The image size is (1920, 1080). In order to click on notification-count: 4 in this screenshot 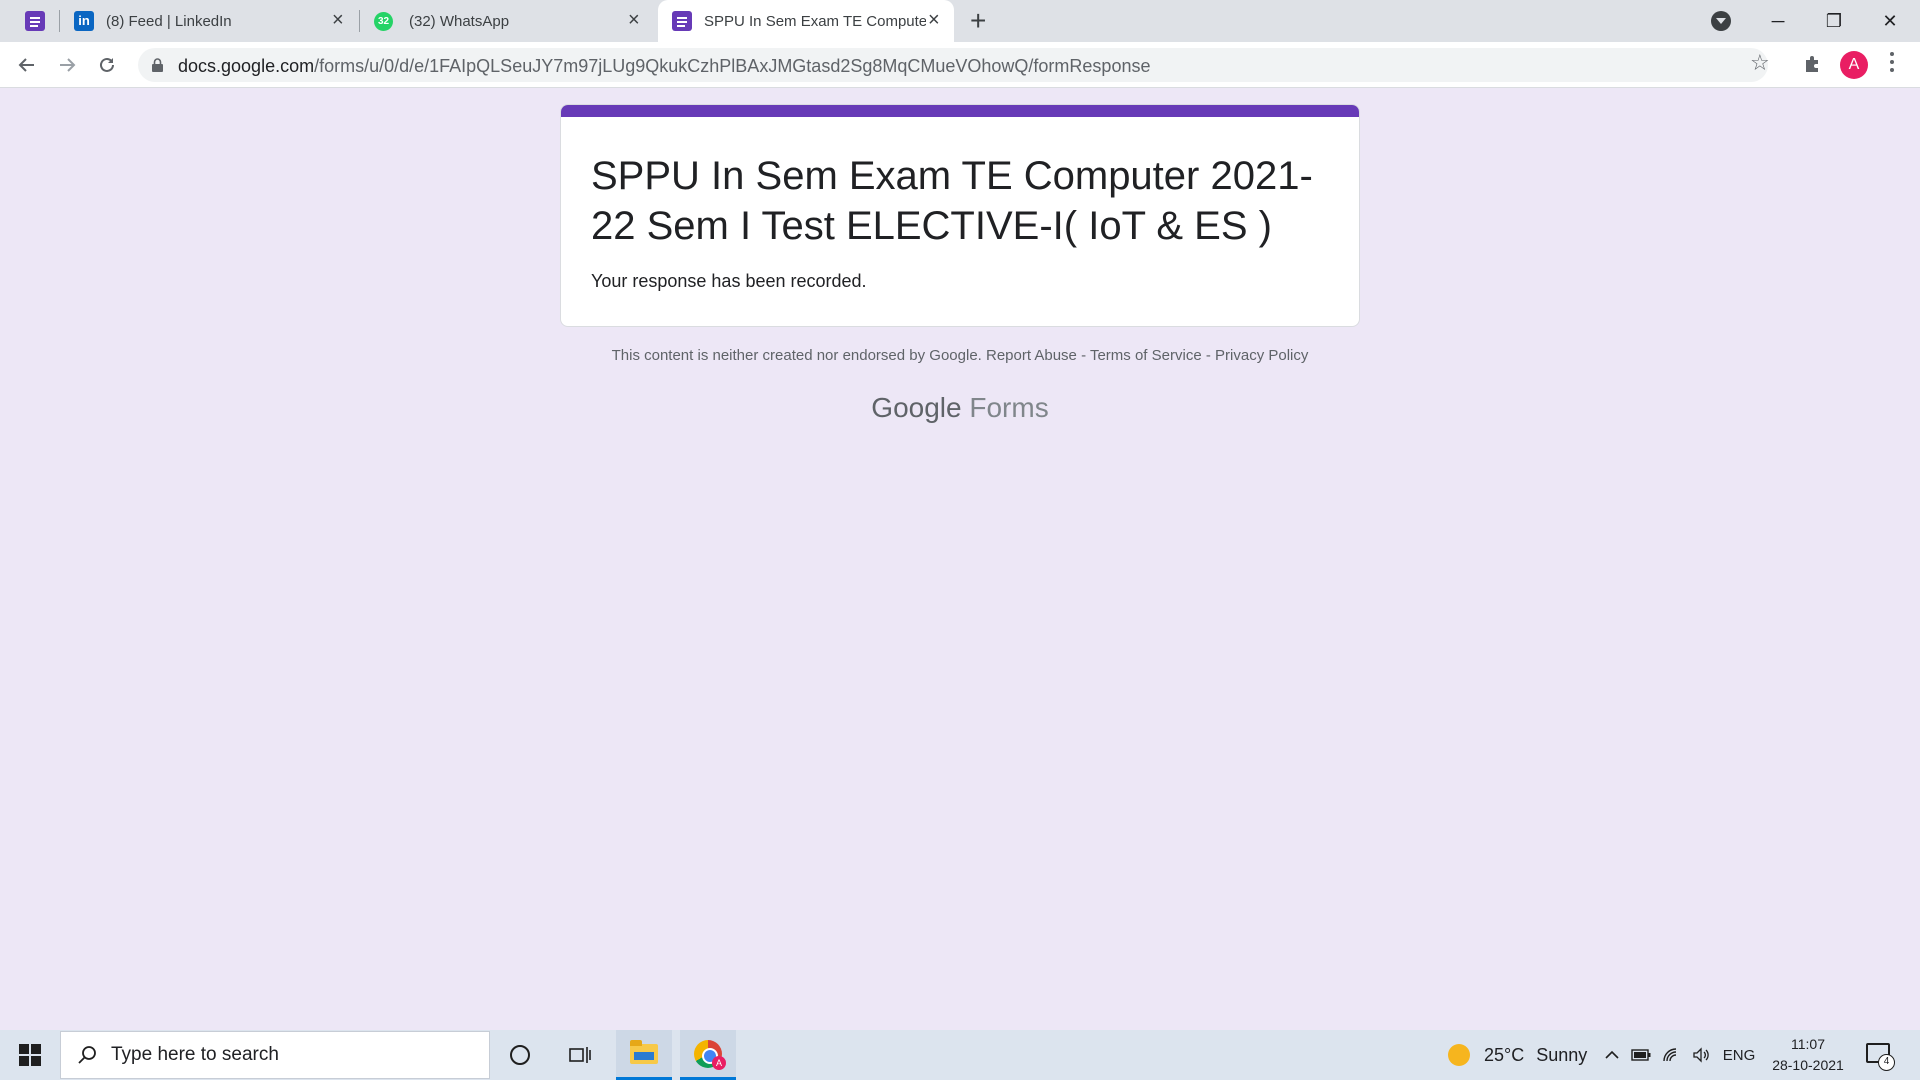, I will do `click(1886, 1062)`.